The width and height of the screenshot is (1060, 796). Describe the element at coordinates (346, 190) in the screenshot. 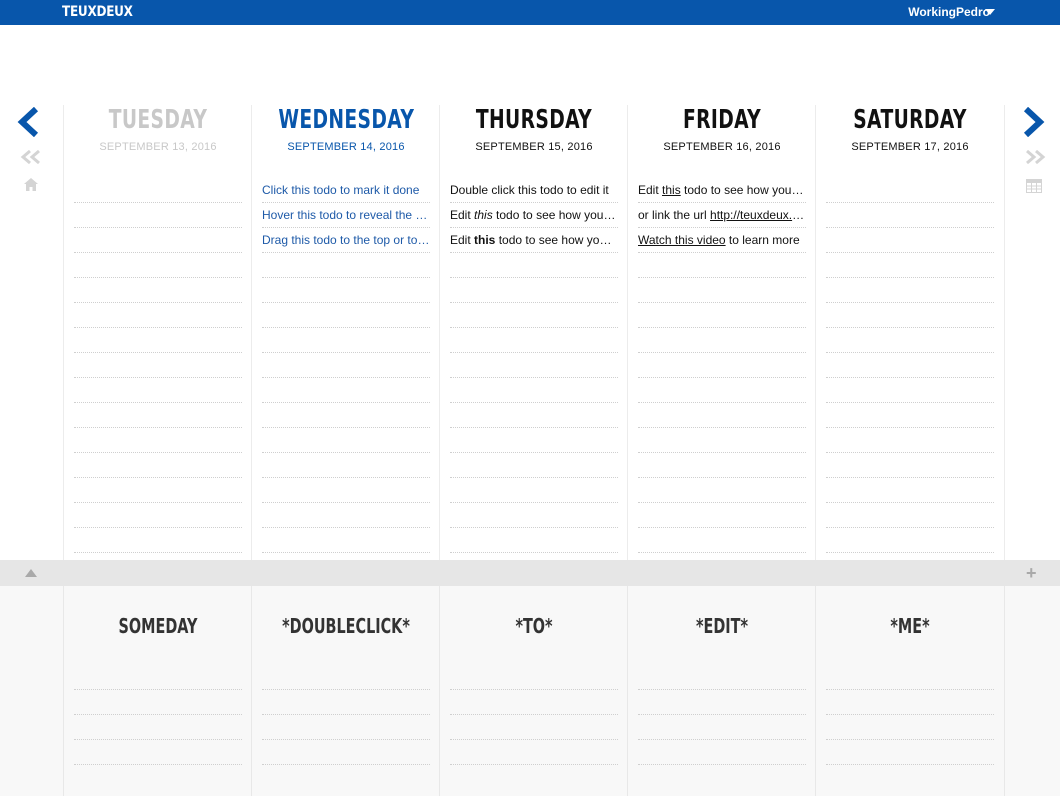

I see `todo-item: Click this todo to mark it done` at that location.